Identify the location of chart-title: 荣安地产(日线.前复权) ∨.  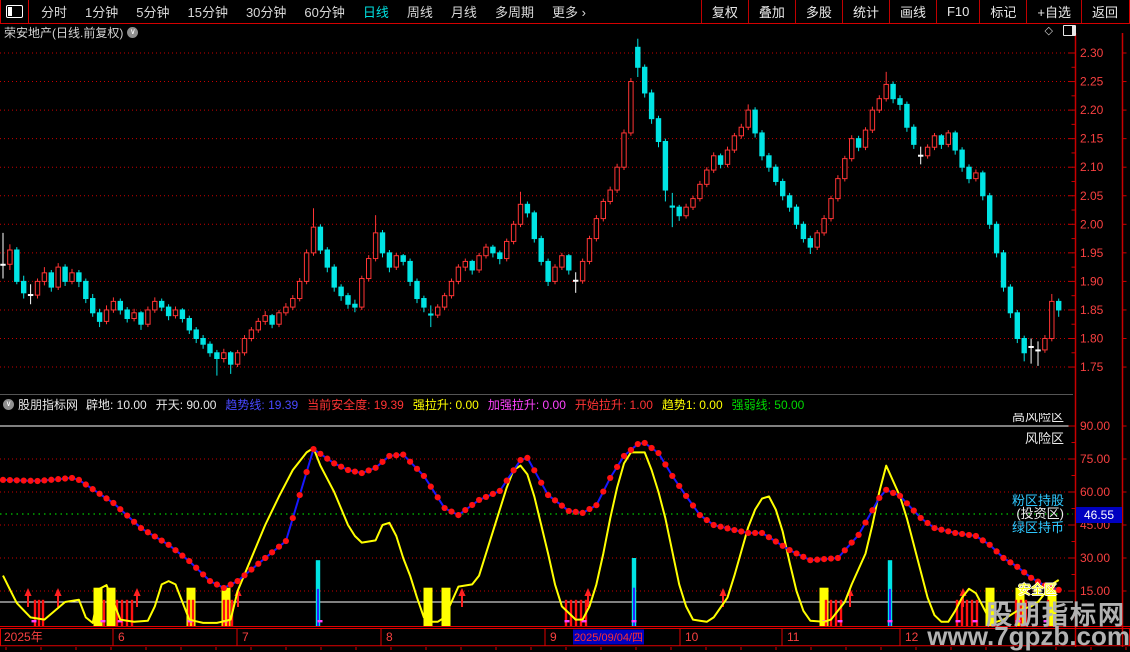
(71, 32).